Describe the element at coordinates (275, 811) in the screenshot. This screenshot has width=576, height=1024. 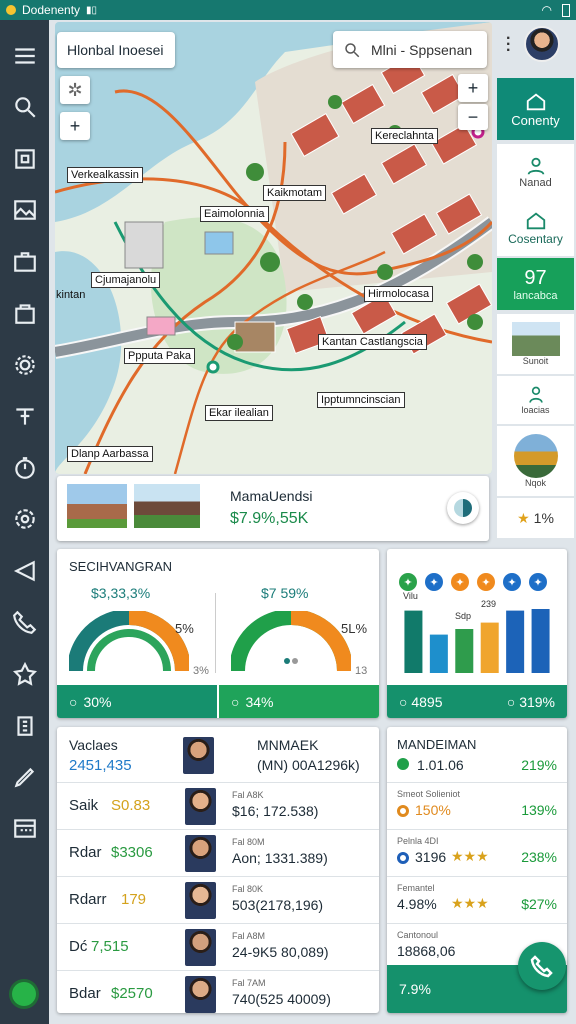
I see `row-right-value: $16; 172.538)` at that location.